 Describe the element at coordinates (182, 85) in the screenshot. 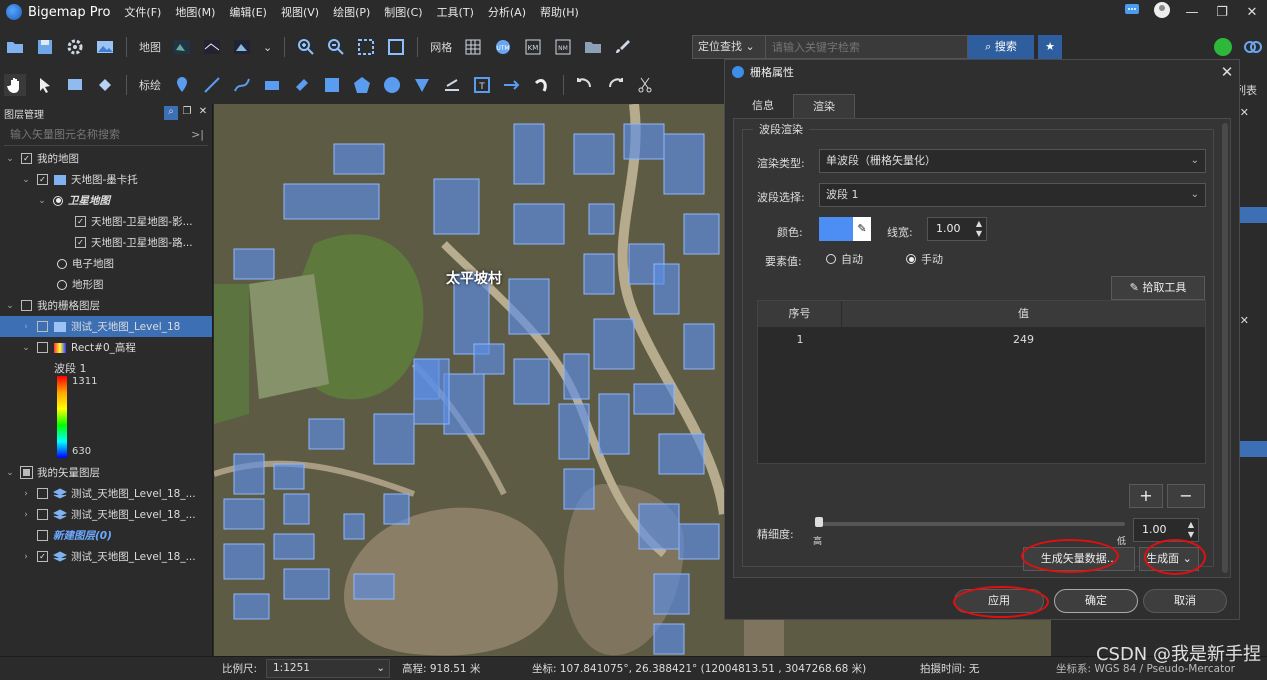

I see `marker-pin-icon` at that location.